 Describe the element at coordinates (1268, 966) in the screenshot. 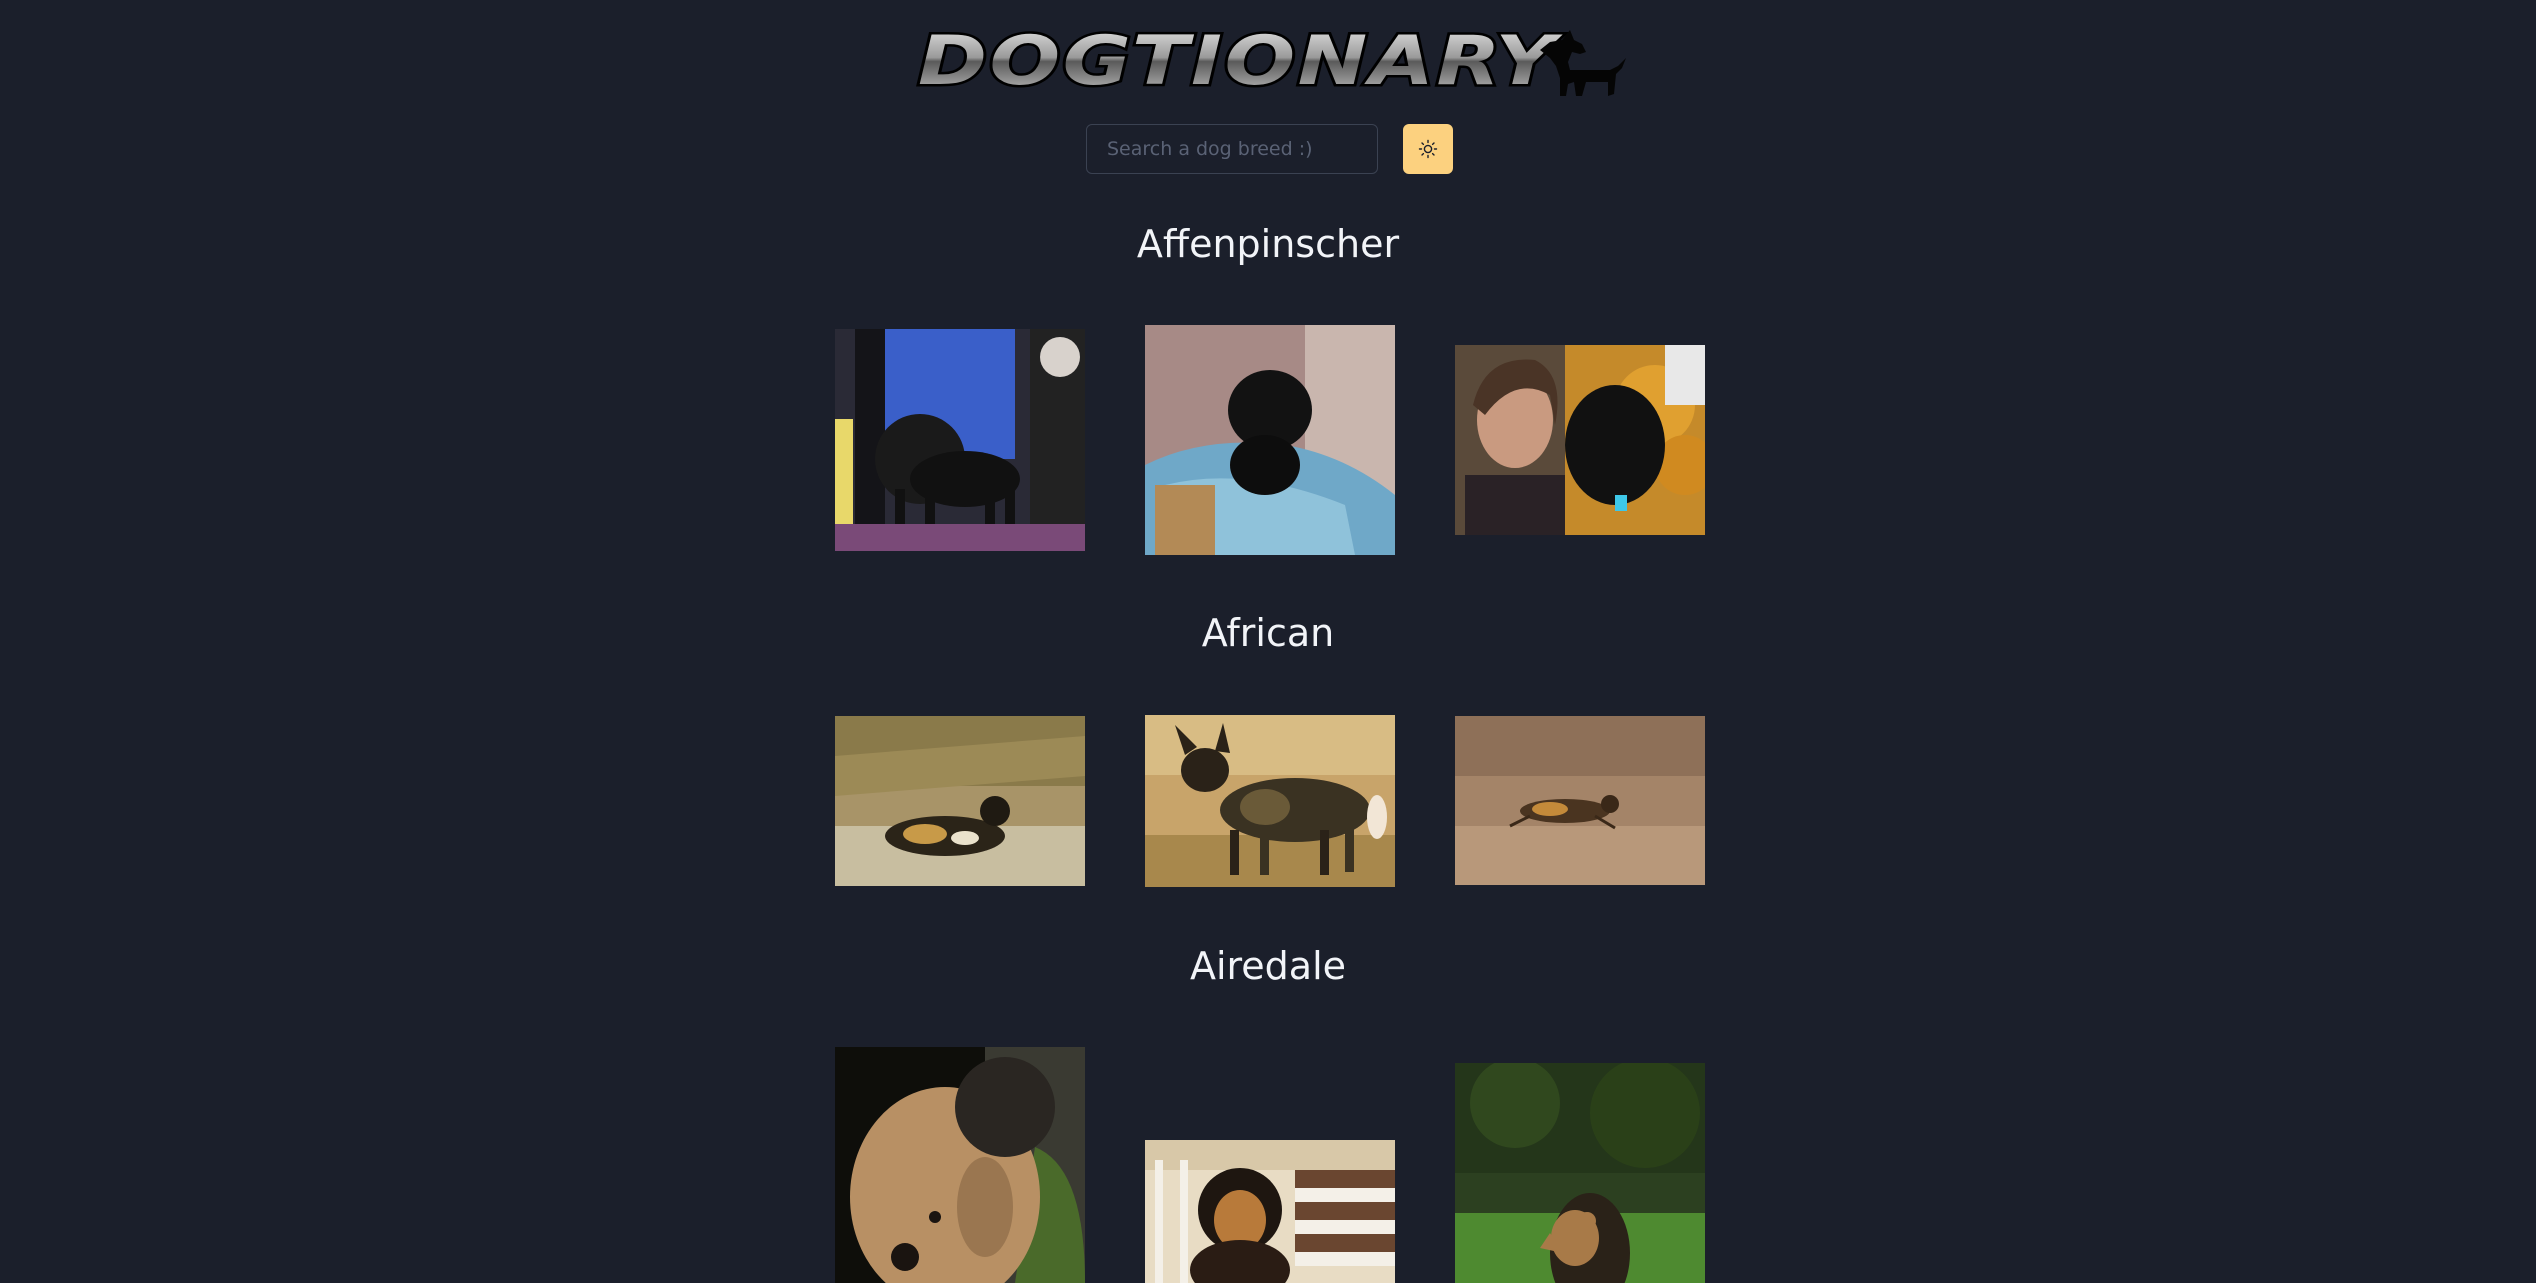

I see `breed-title-airedale: Airedale` at that location.